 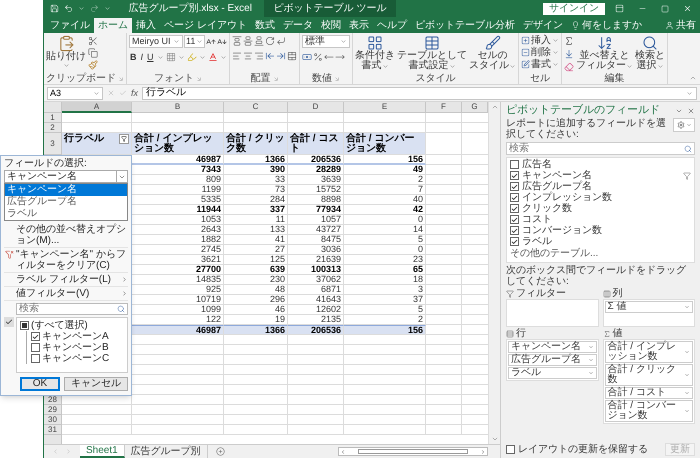 I want to click on table-format-button: テーブルとして 書式設定, so click(x=432, y=53).